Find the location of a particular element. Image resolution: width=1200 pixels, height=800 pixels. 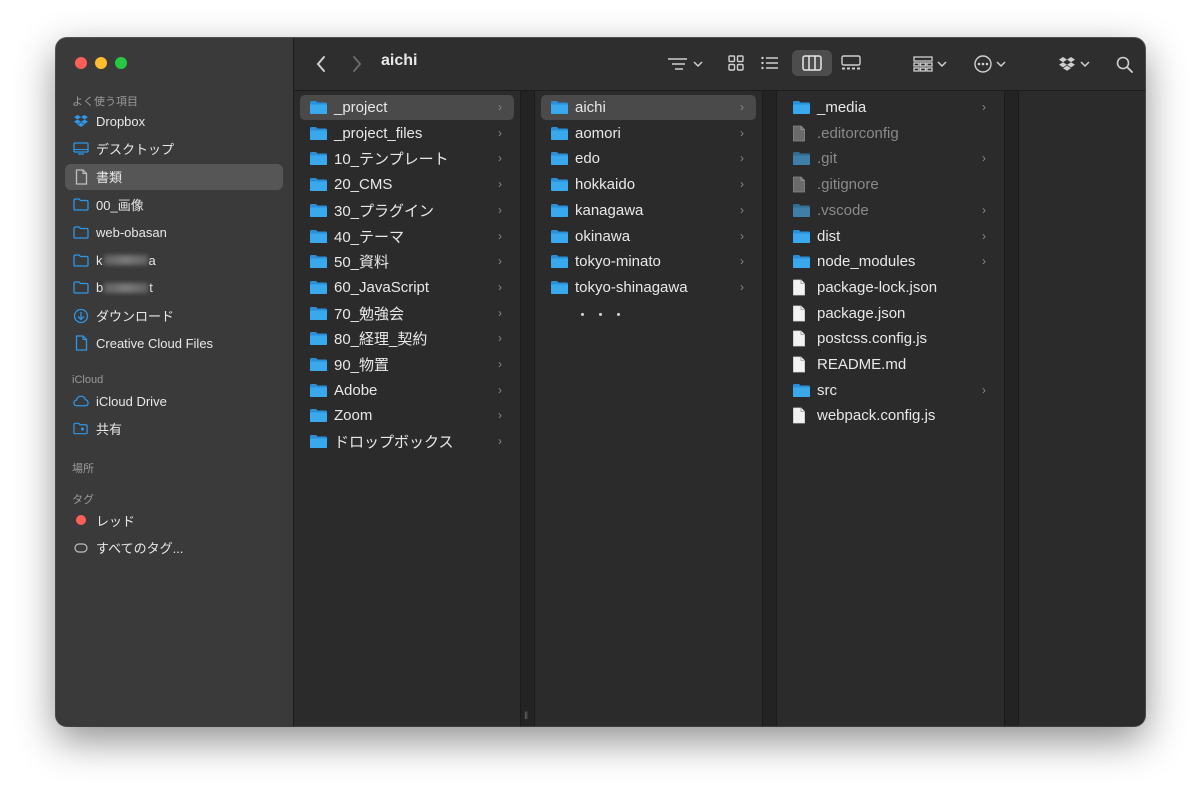

dropbox-menu-button is located at coordinates (1074, 64).